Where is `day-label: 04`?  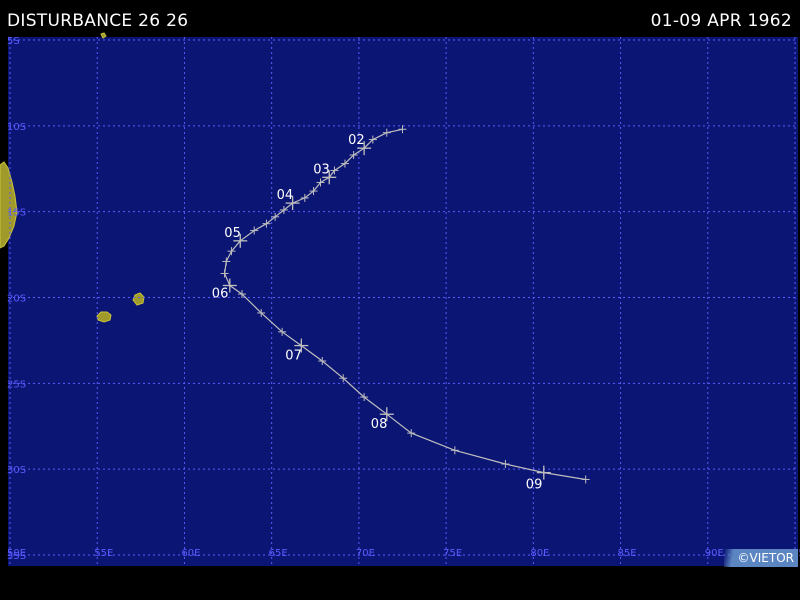 day-label: 04 is located at coordinates (285, 195).